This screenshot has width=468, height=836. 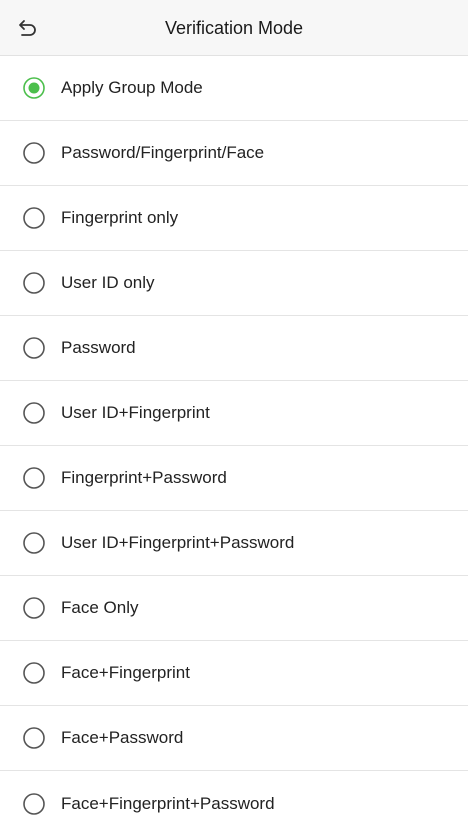 I want to click on option-password: Password, so click(x=234, y=348).